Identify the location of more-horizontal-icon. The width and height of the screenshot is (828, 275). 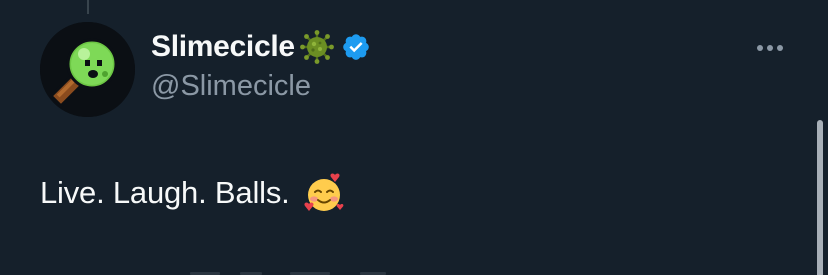
(770, 48).